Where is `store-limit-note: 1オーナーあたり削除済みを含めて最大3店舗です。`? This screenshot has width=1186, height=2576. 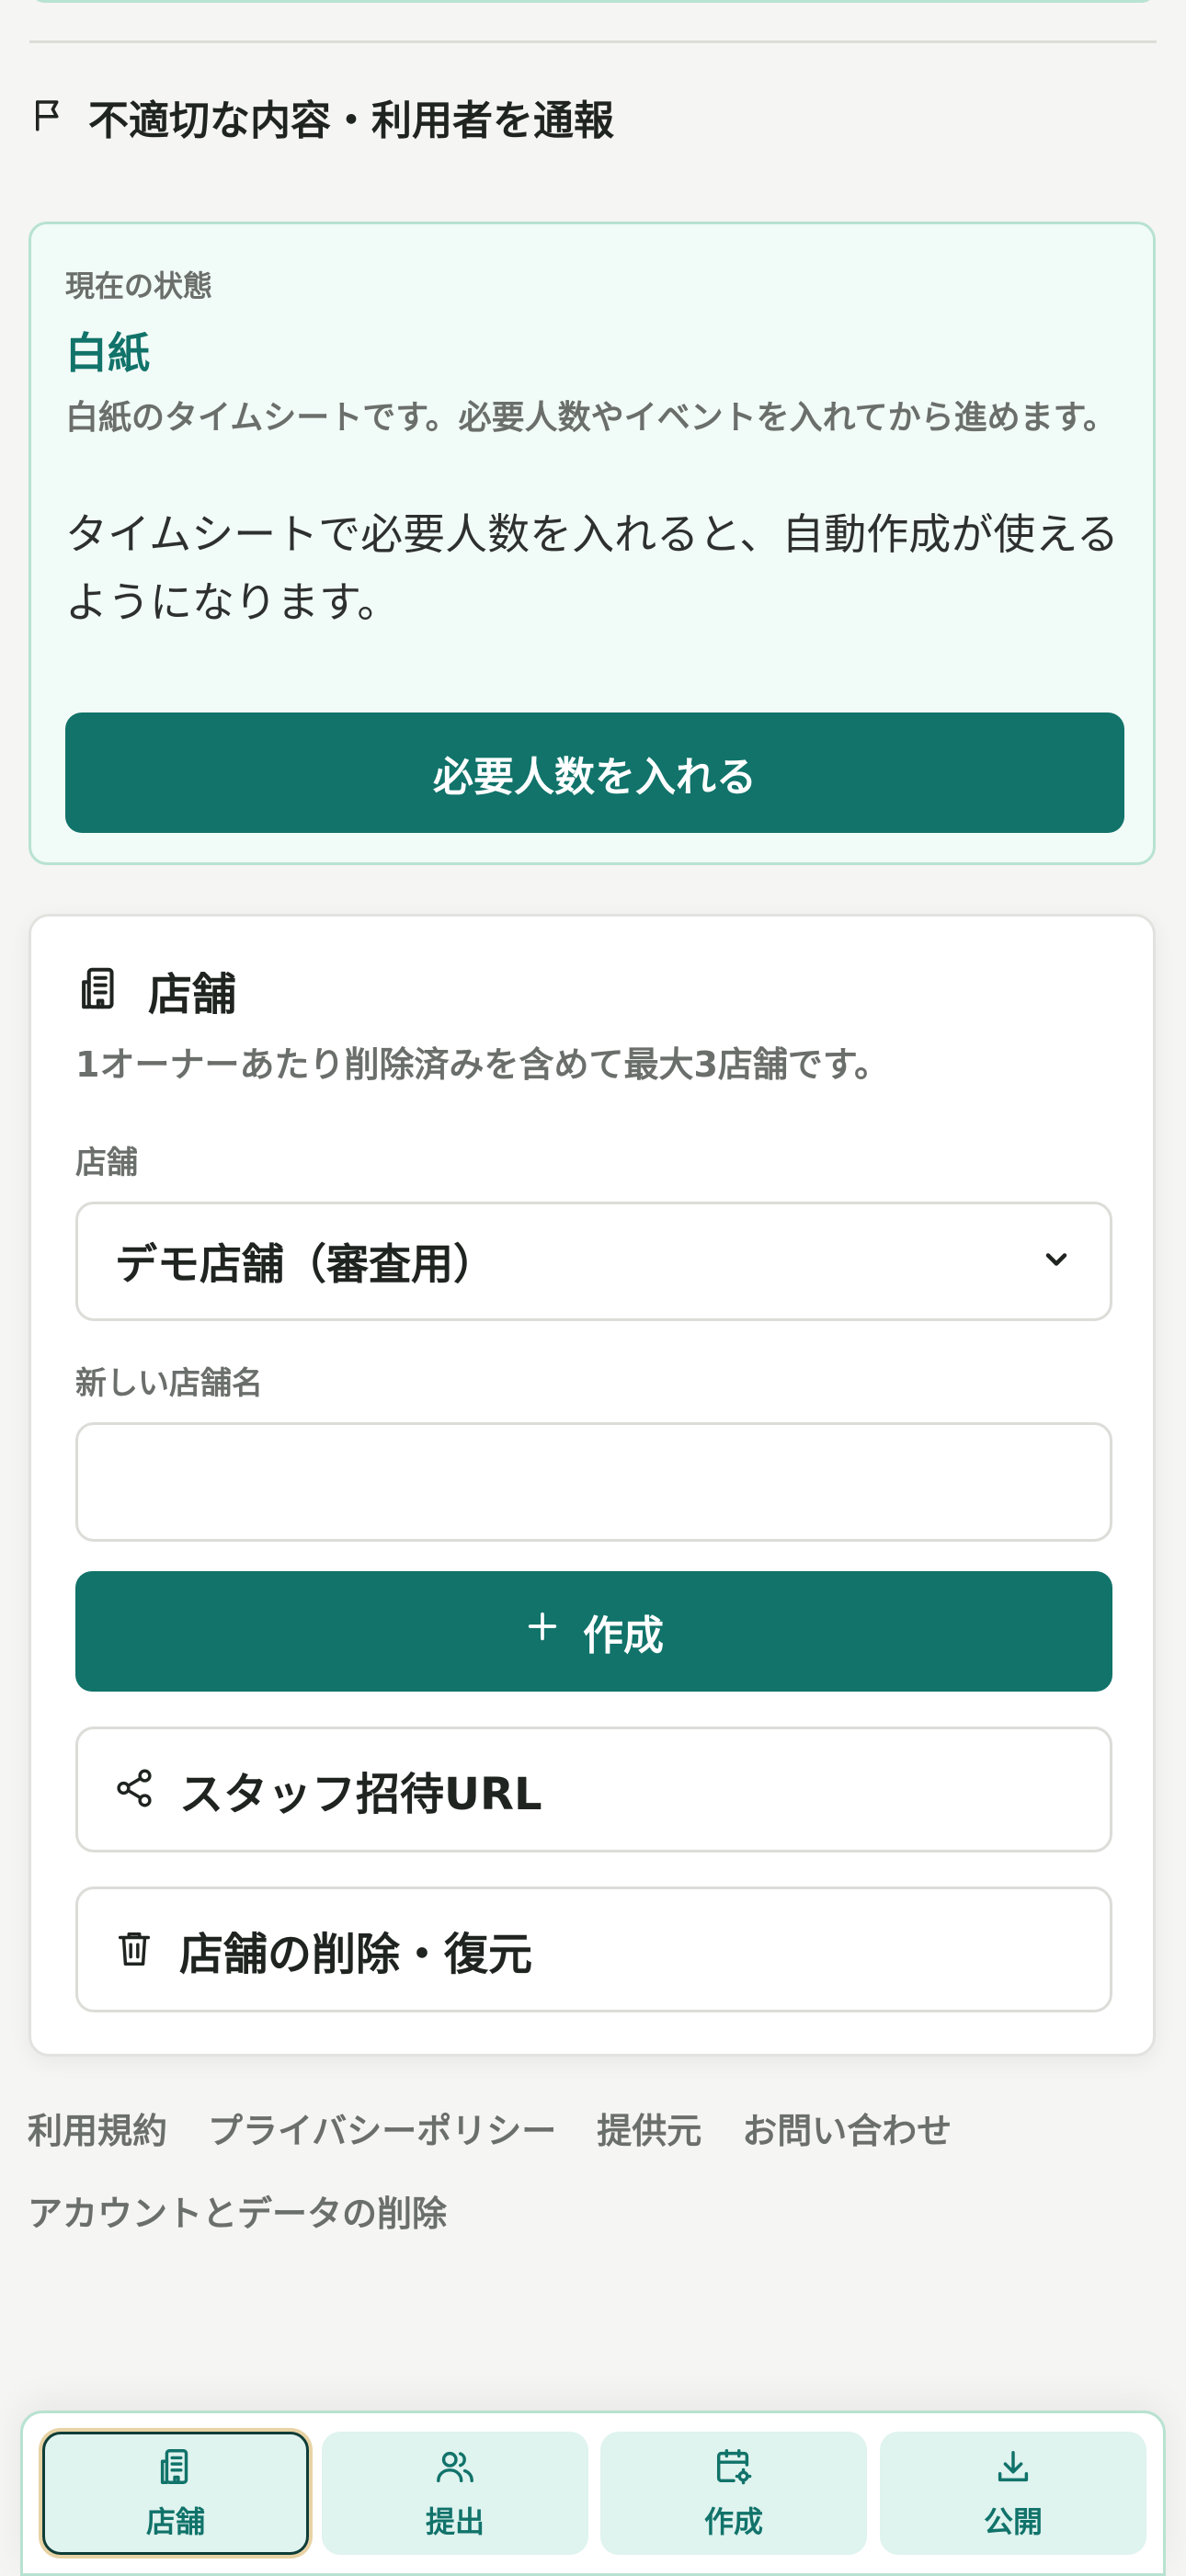 store-limit-note: 1オーナーあたり削除済みを含めて最大3店舗です。 is located at coordinates (482, 1064).